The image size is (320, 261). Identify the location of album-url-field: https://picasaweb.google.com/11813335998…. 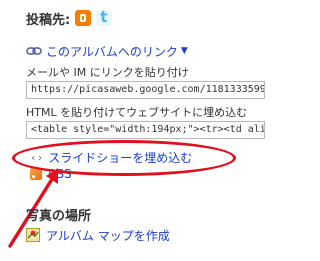
(145, 90).